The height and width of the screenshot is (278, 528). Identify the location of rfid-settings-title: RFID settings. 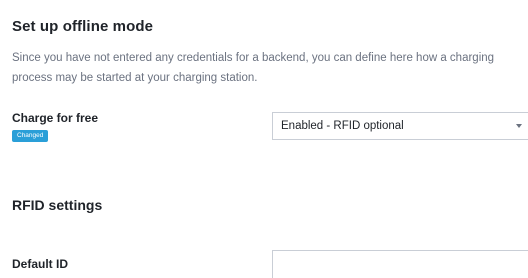
(57, 205).